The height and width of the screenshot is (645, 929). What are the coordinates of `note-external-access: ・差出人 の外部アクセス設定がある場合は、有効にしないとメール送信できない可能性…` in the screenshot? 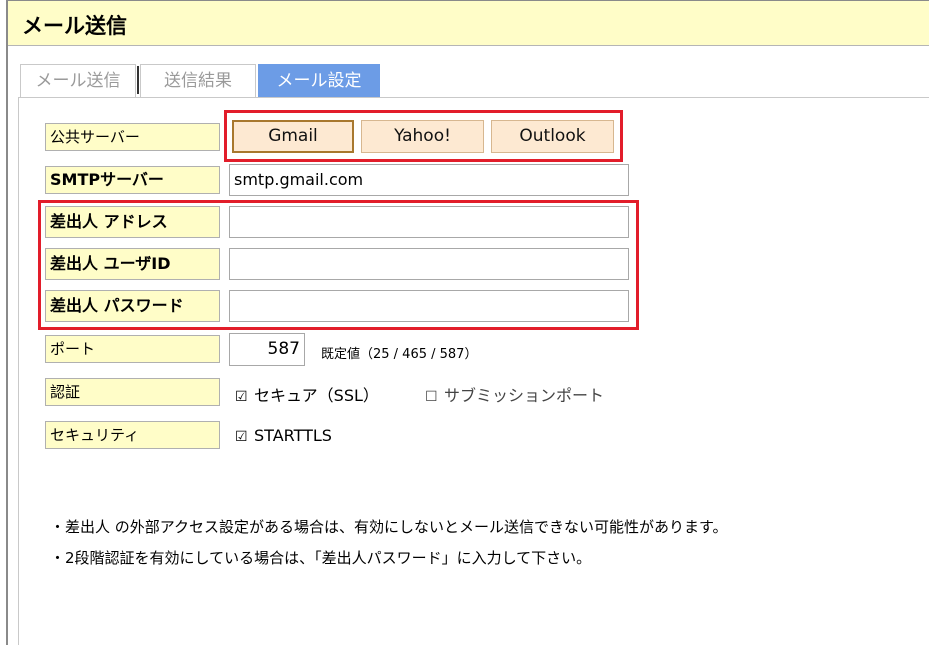 It's located at (389, 527).